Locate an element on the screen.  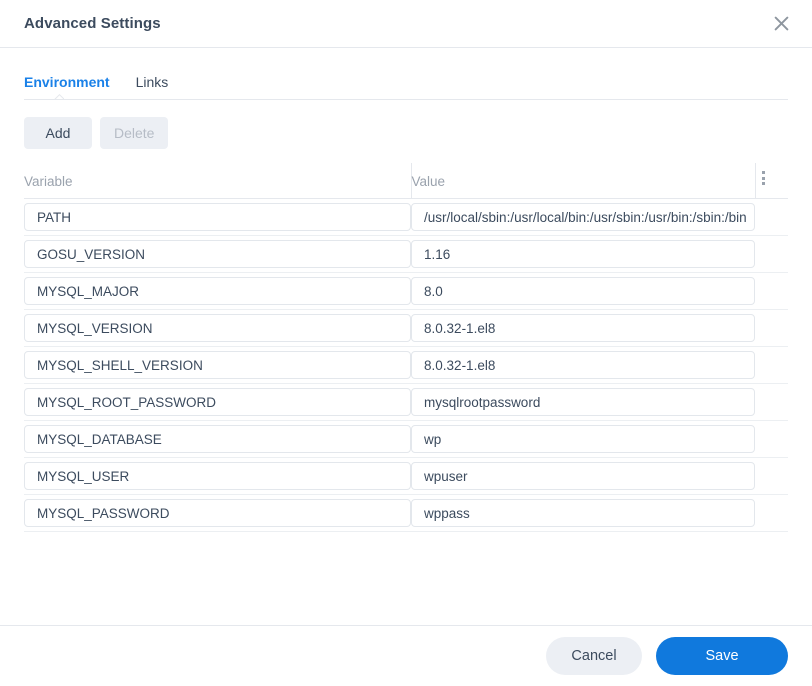
save-button: Save is located at coordinates (722, 656).